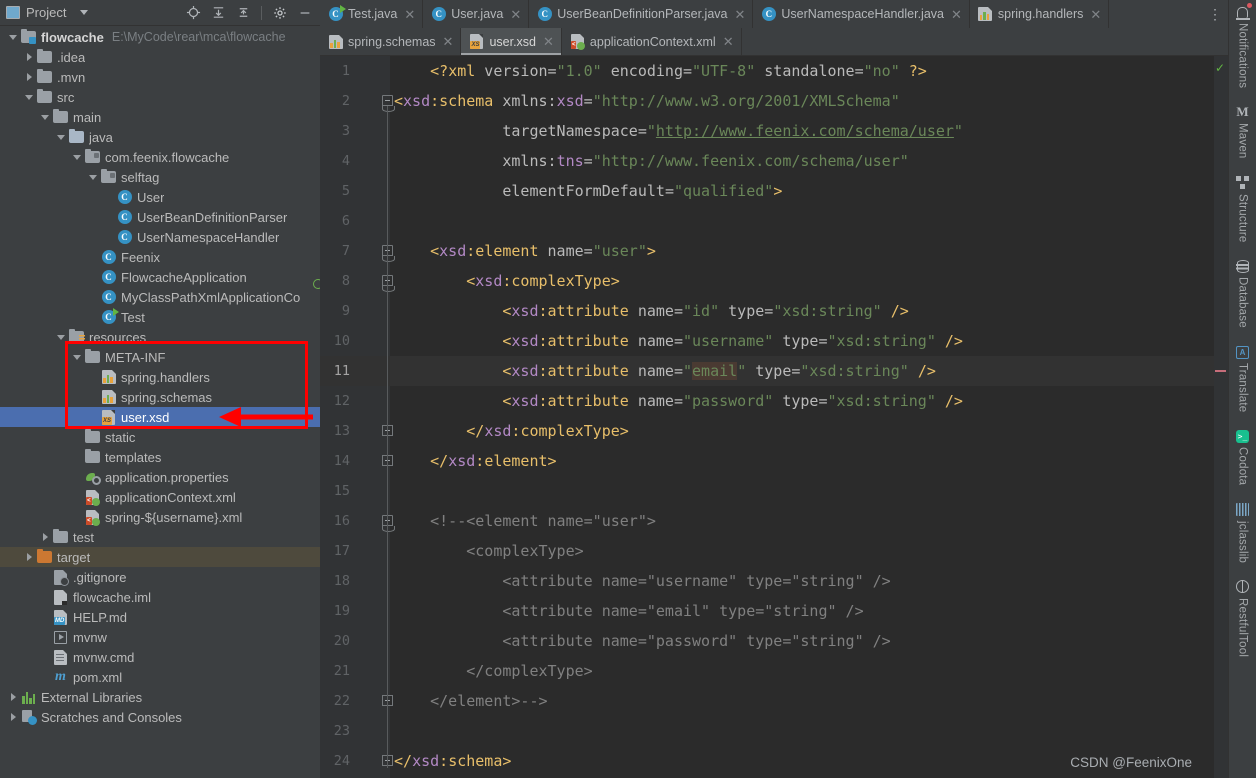  I want to click on tree-node-test: C Test, so click(160, 317).